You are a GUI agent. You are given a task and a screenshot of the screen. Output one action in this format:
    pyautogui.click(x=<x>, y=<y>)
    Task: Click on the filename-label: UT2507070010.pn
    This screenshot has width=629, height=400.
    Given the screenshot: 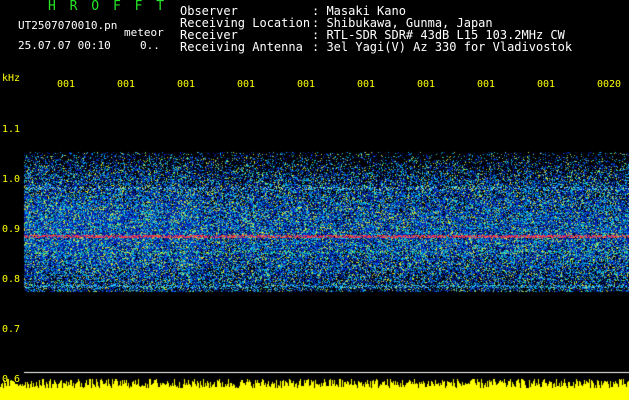 What is the action you would take?
    pyautogui.click(x=68, y=25)
    